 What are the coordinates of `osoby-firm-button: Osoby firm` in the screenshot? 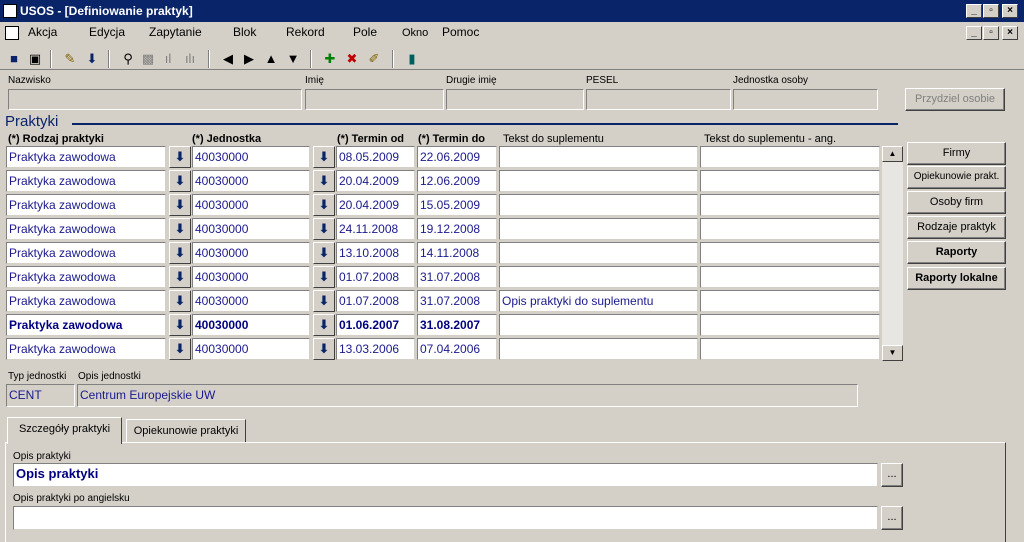 It's located at (956, 202).